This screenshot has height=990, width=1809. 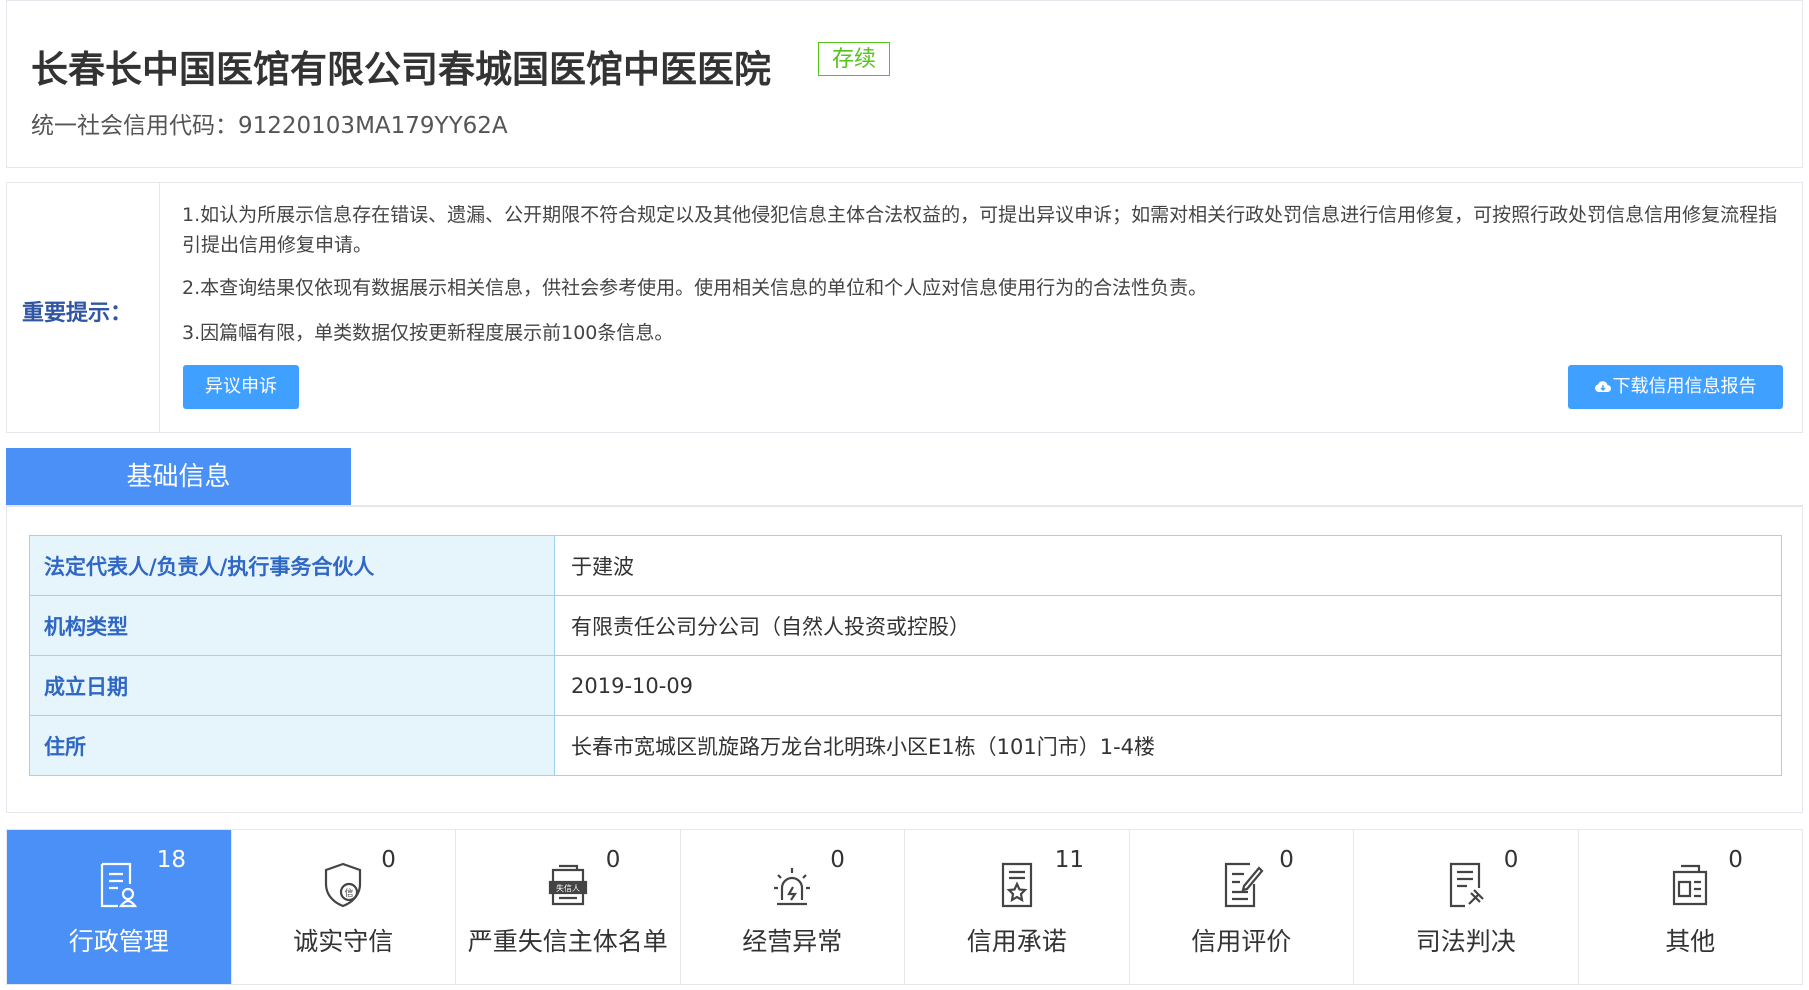 I want to click on category-label: 严重失信主体名单, so click(x=567, y=941).